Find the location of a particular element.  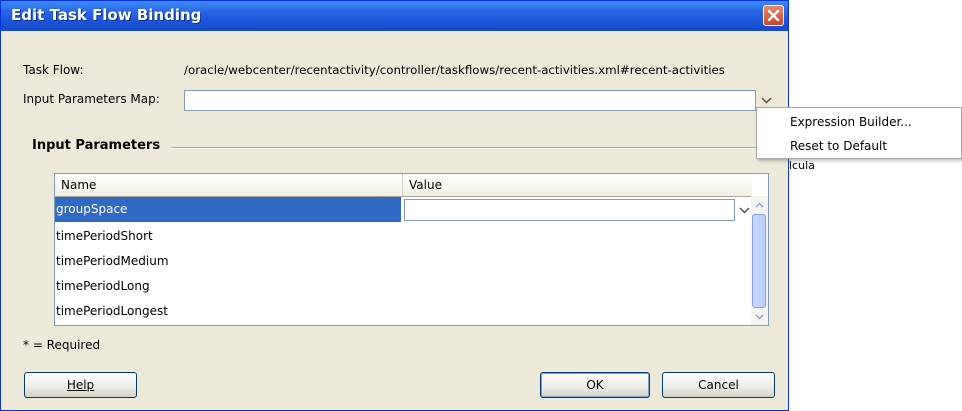

scroll-up-icon is located at coordinates (759, 204).